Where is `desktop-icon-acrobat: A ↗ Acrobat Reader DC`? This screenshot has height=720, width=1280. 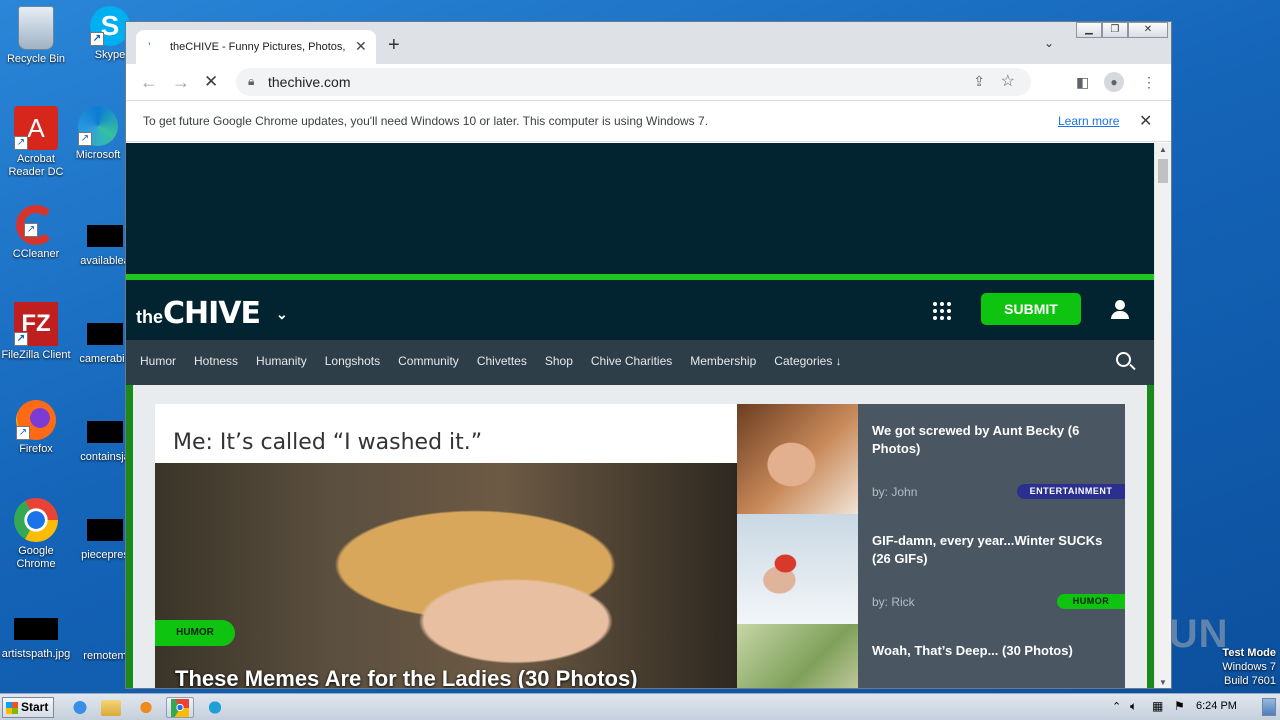
desktop-icon-acrobat: A ↗ Acrobat Reader DC is located at coordinates (36, 142).